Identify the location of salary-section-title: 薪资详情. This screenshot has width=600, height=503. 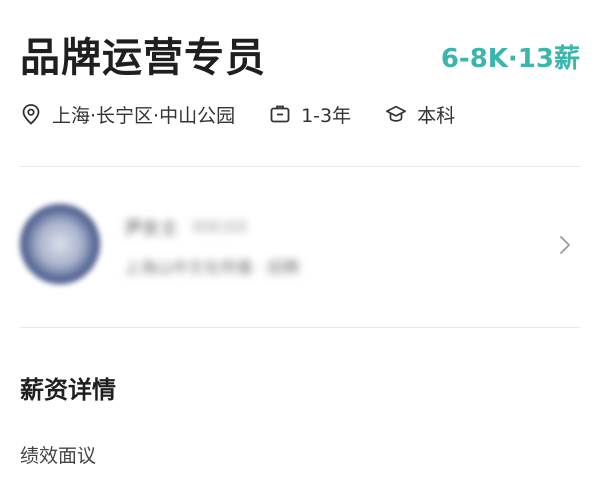
(68, 390).